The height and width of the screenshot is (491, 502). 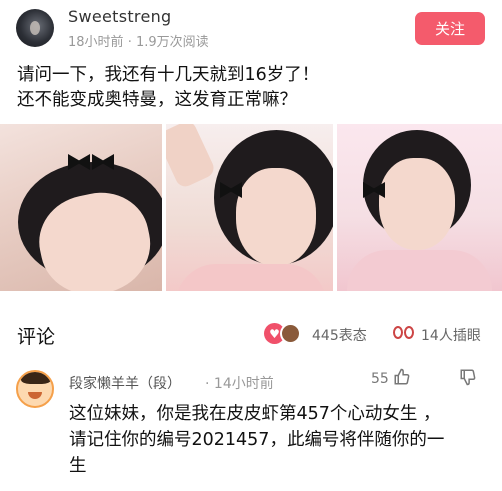 What do you see at coordinates (404, 333) in the screenshot?
I see `eyes-icon` at bounding box center [404, 333].